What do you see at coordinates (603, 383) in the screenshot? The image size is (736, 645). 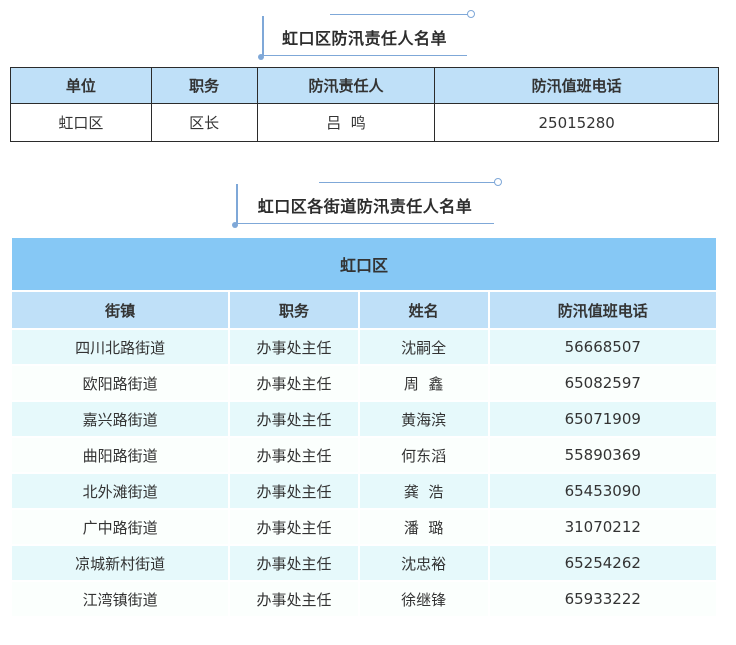 I see `cell-phone: 65082597` at bounding box center [603, 383].